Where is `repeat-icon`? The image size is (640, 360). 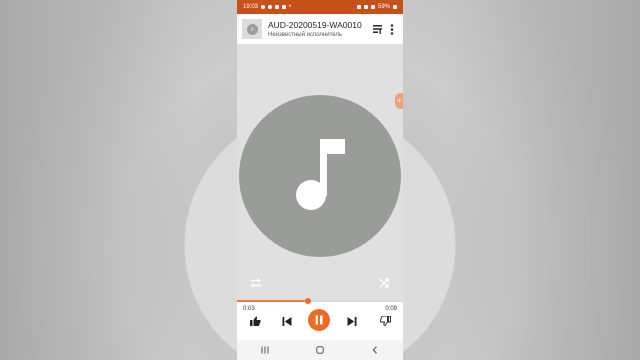
repeat-icon is located at coordinates (256, 283).